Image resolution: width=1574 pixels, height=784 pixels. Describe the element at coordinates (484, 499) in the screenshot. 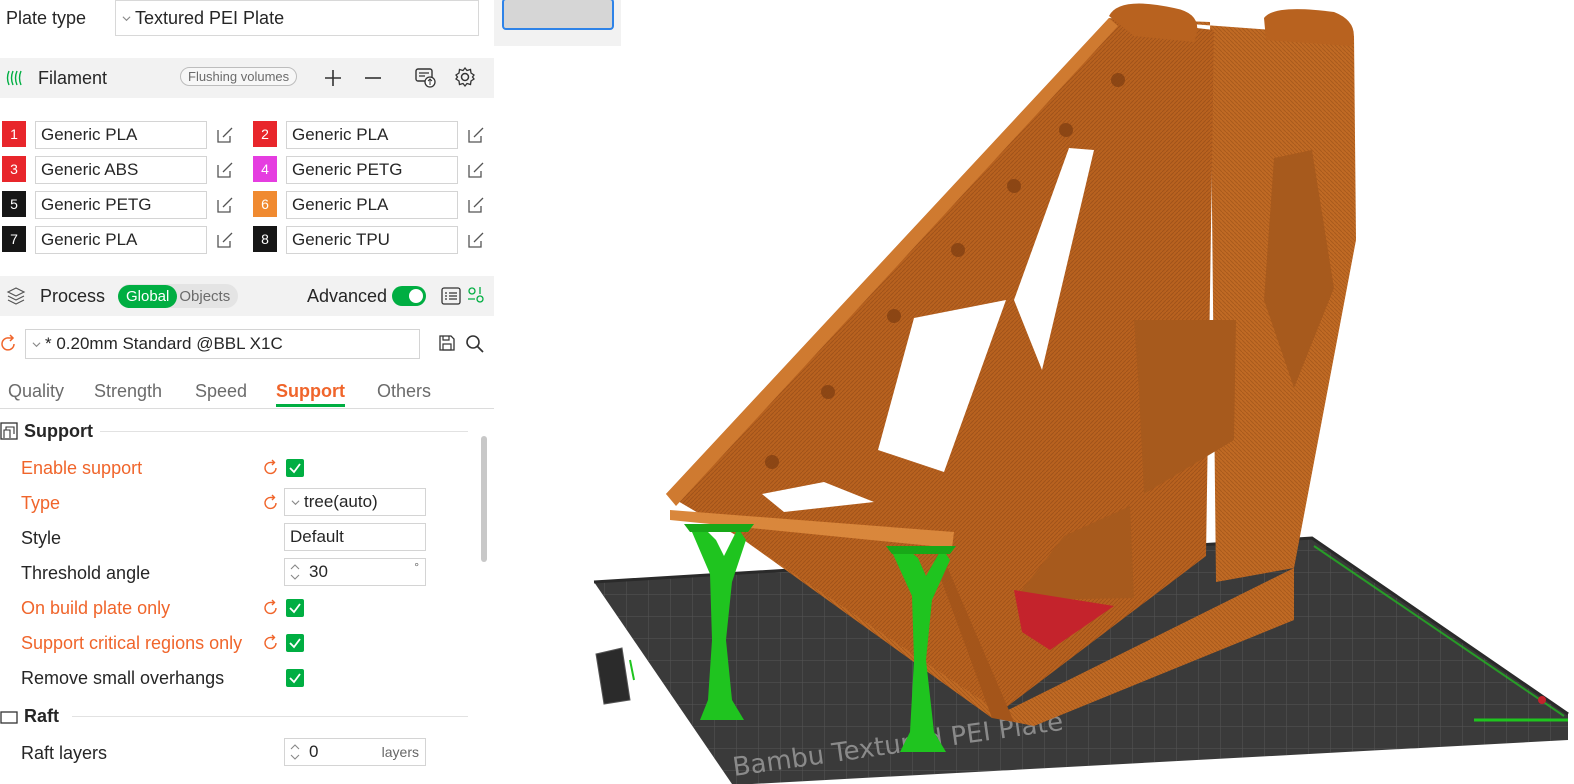

I see `settings-scrollbar` at that location.